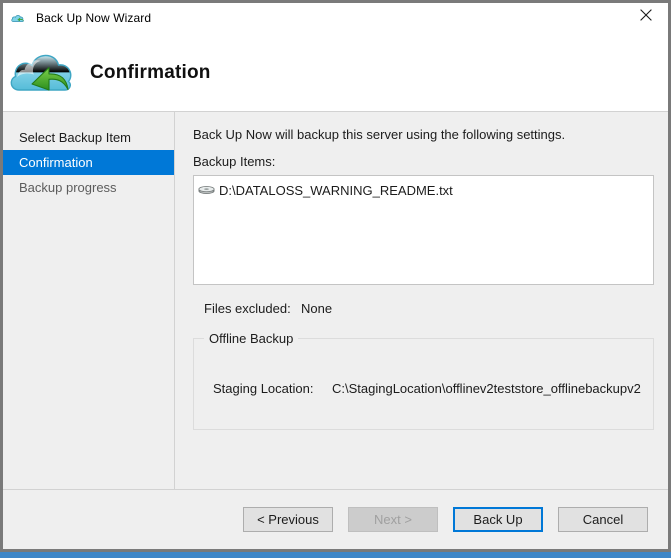  What do you see at coordinates (94, 18) in the screenshot?
I see `window-title: Back Up Now Wizard` at bounding box center [94, 18].